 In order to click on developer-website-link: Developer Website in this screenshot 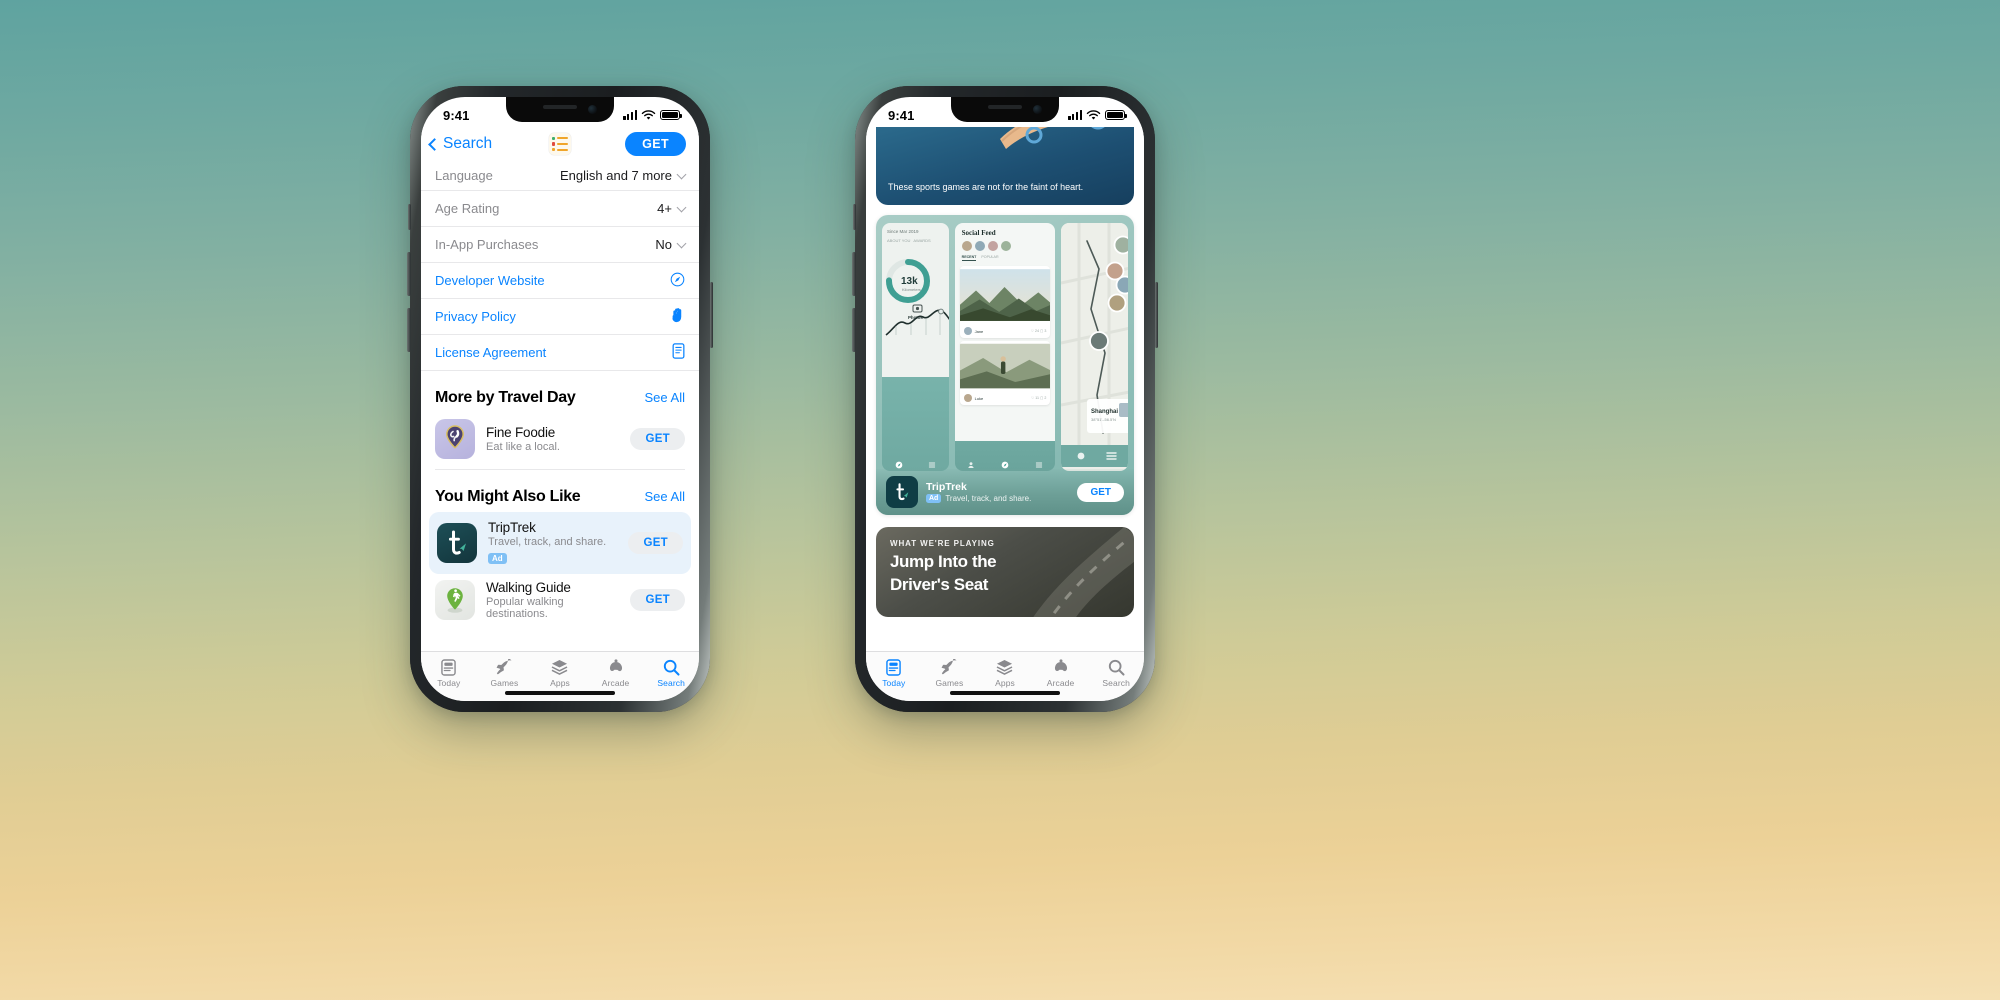, I will do `click(560, 281)`.